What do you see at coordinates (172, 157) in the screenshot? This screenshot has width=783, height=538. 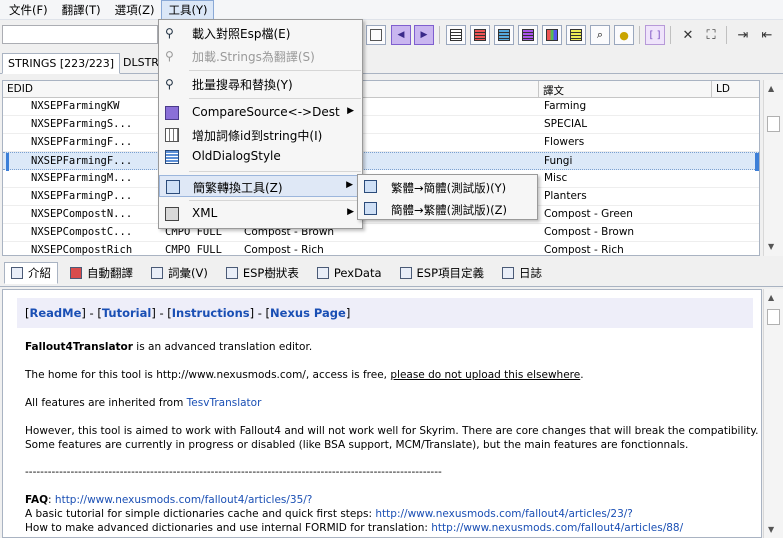 I see `dialog-icon` at bounding box center [172, 157].